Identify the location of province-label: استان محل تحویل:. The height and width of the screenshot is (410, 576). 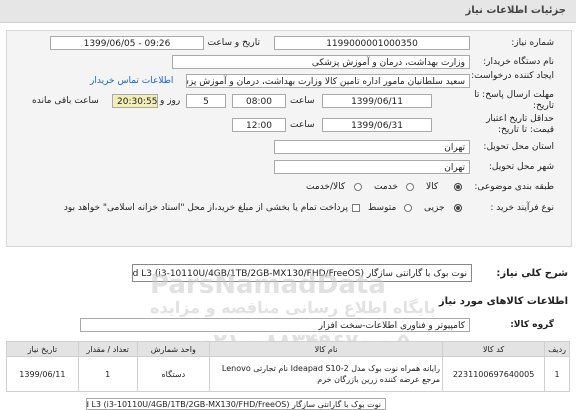
(518, 147).